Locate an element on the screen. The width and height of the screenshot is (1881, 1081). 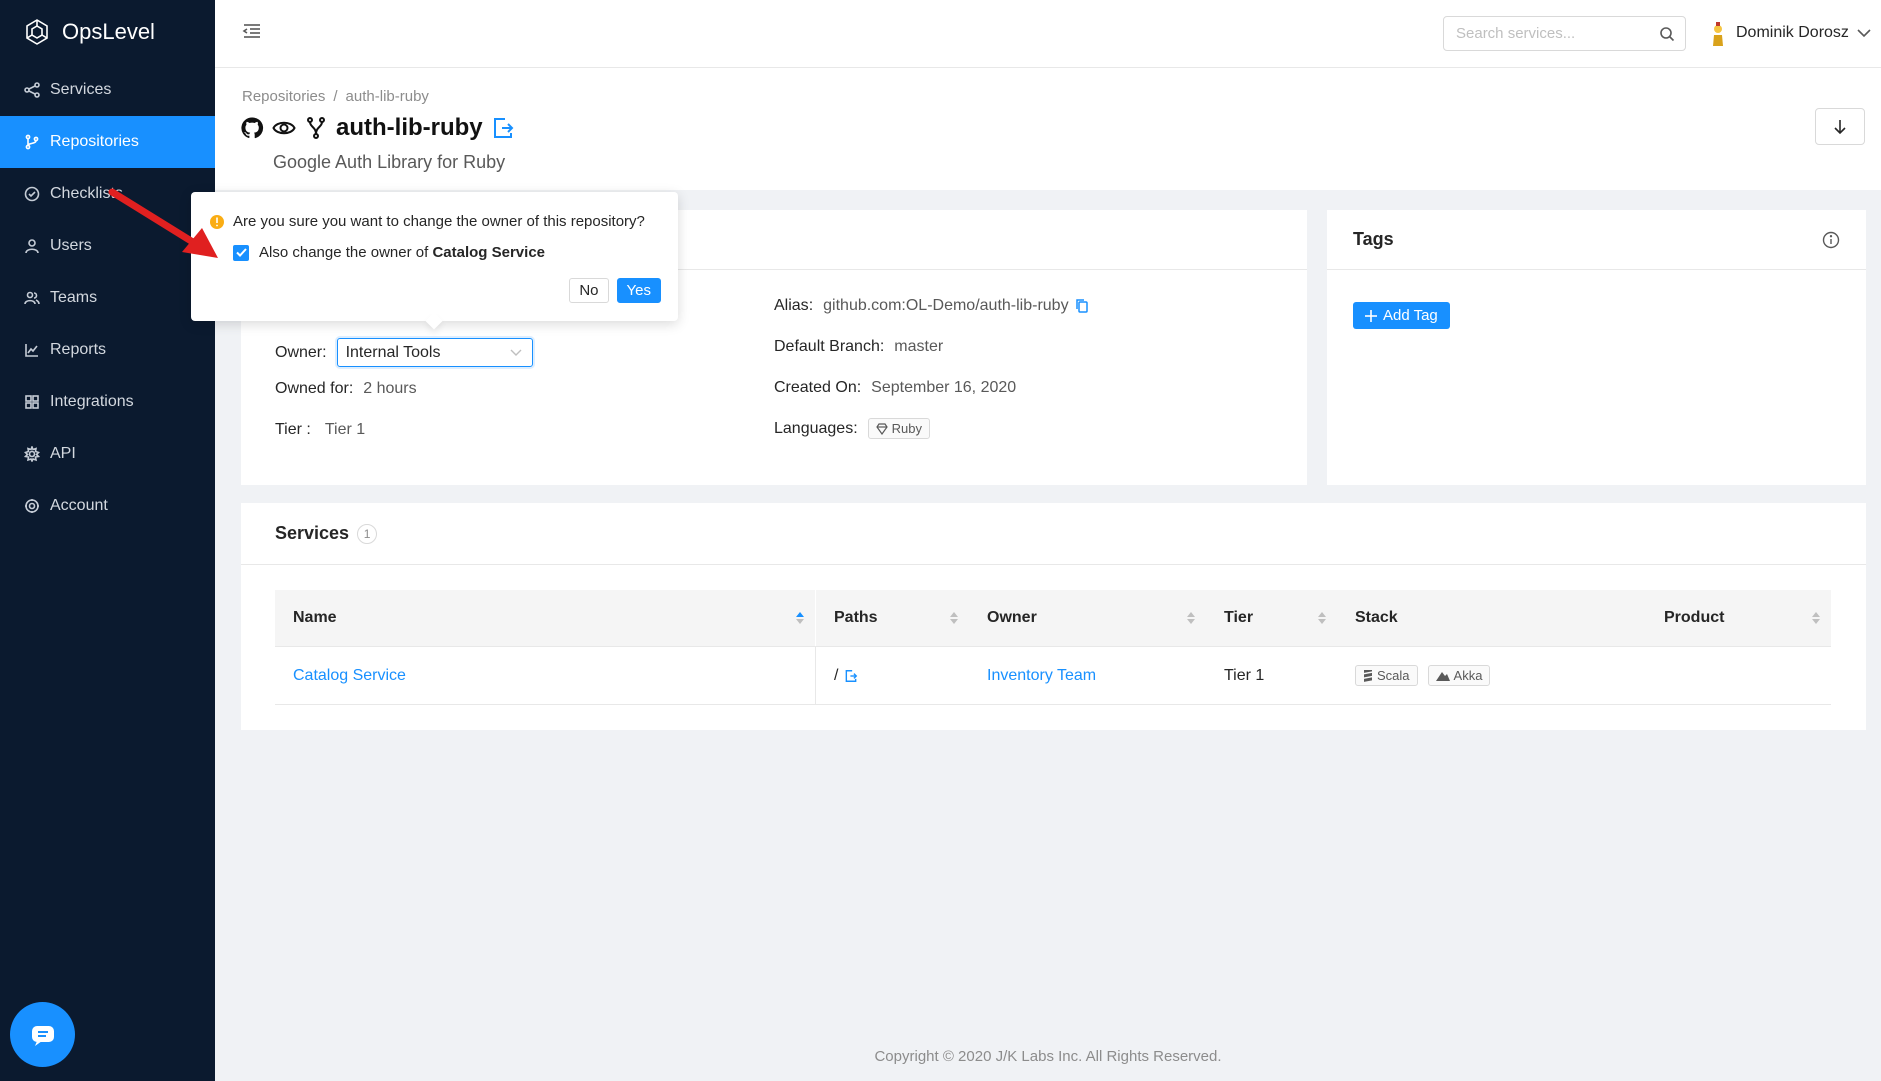
sidebar-item-label: Repositories is located at coordinates (94, 141).